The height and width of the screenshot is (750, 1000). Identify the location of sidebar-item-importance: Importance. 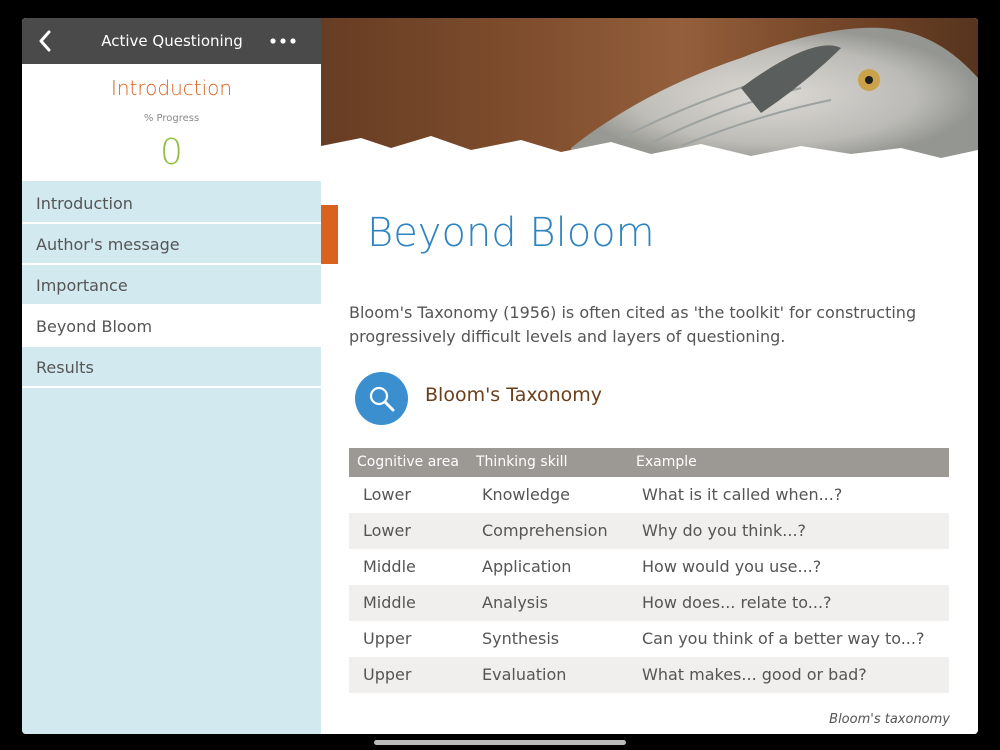
(171, 285).